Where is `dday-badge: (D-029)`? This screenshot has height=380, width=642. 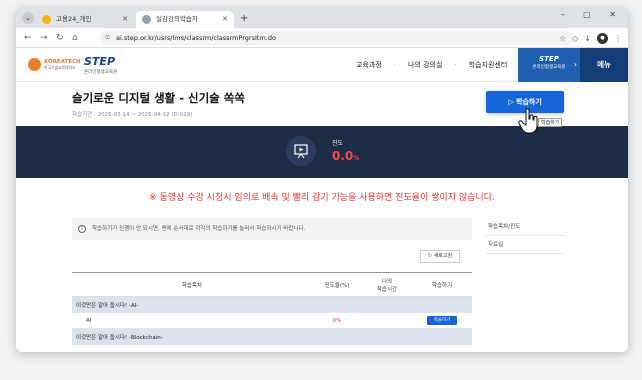 dday-badge: (D-029) is located at coordinates (182, 115).